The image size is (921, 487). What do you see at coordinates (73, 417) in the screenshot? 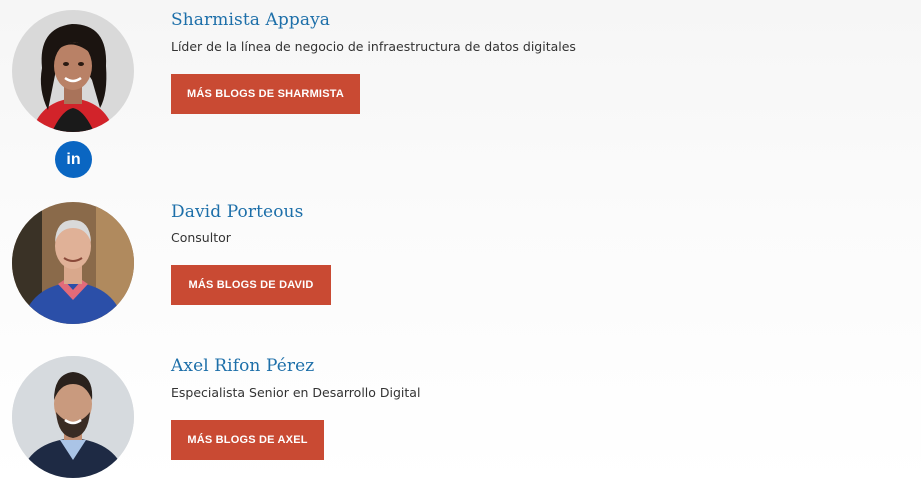
I see `author-photo-axel` at bounding box center [73, 417].